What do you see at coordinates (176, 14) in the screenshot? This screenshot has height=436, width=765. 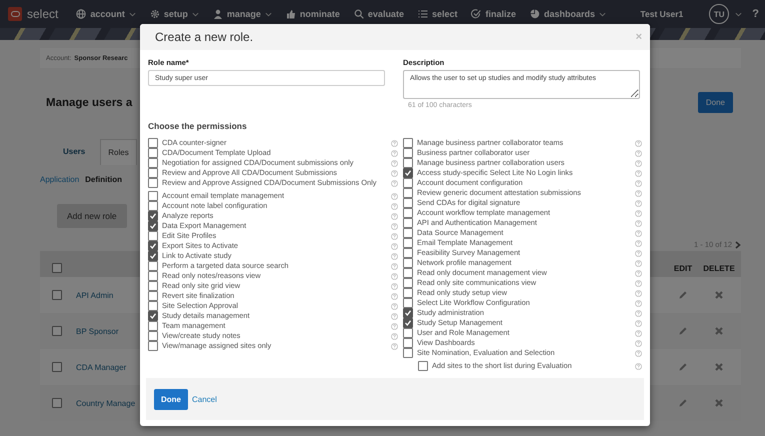 I see `nav-menu-item: setup` at bounding box center [176, 14].